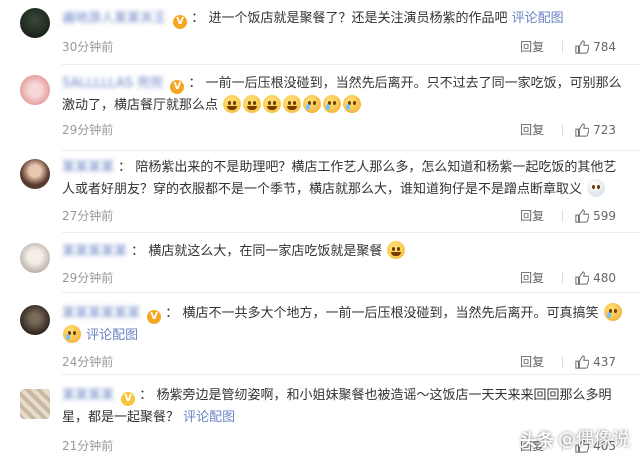  Describe the element at coordinates (88, 446) in the screenshot. I see `comment-time: 21分钟前` at that location.